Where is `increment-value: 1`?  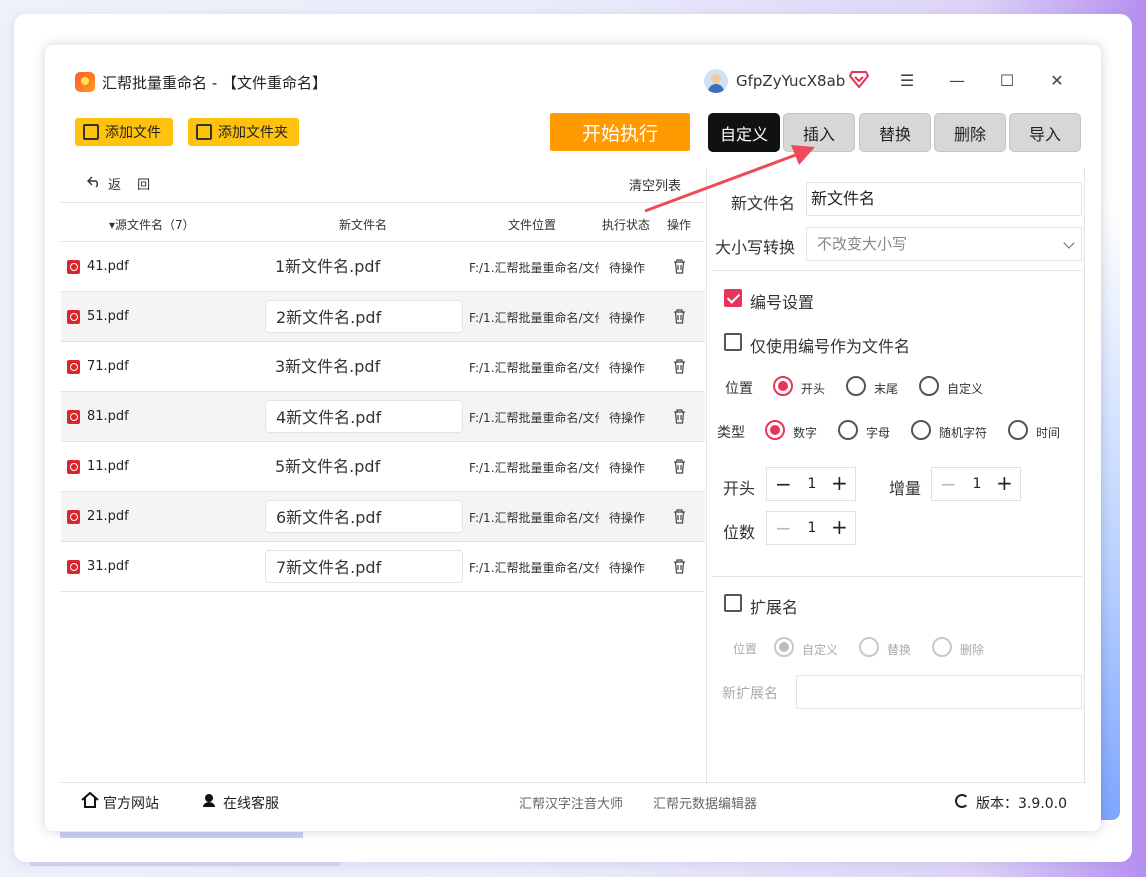
increment-value: 1 is located at coordinates (977, 484).